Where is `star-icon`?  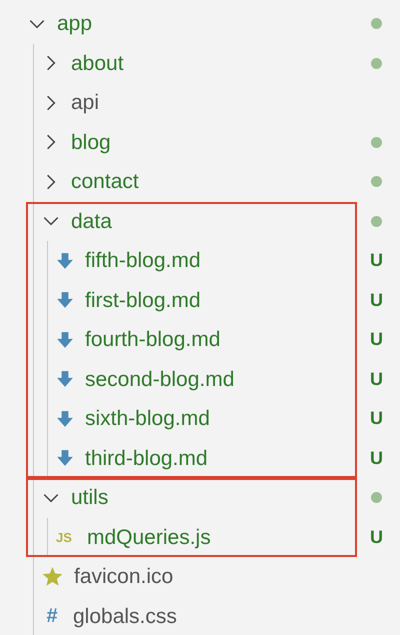
star-icon is located at coordinates (52, 577).